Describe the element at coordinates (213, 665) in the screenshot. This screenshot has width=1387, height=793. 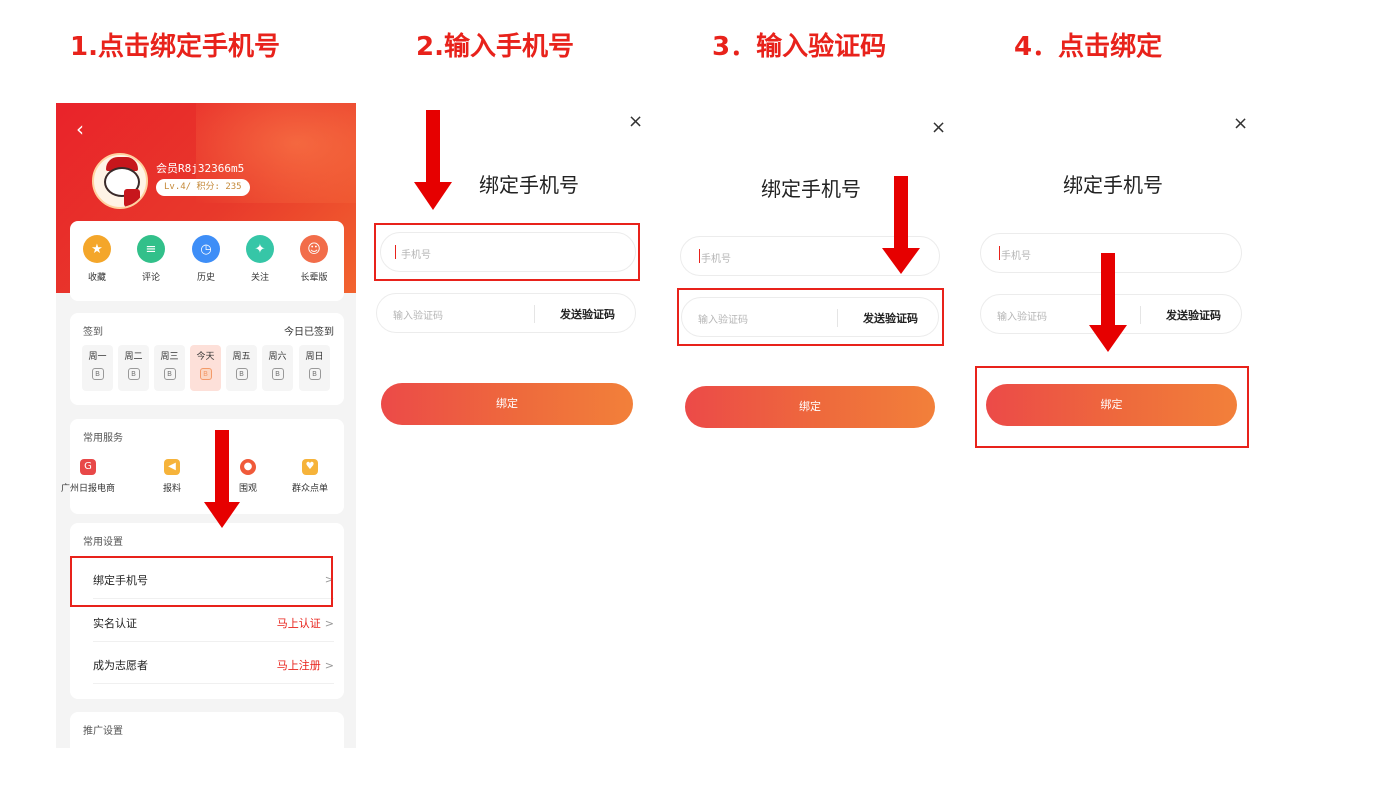
I see `volunteer-row: 成为志愿者 马上注册 >` at that location.